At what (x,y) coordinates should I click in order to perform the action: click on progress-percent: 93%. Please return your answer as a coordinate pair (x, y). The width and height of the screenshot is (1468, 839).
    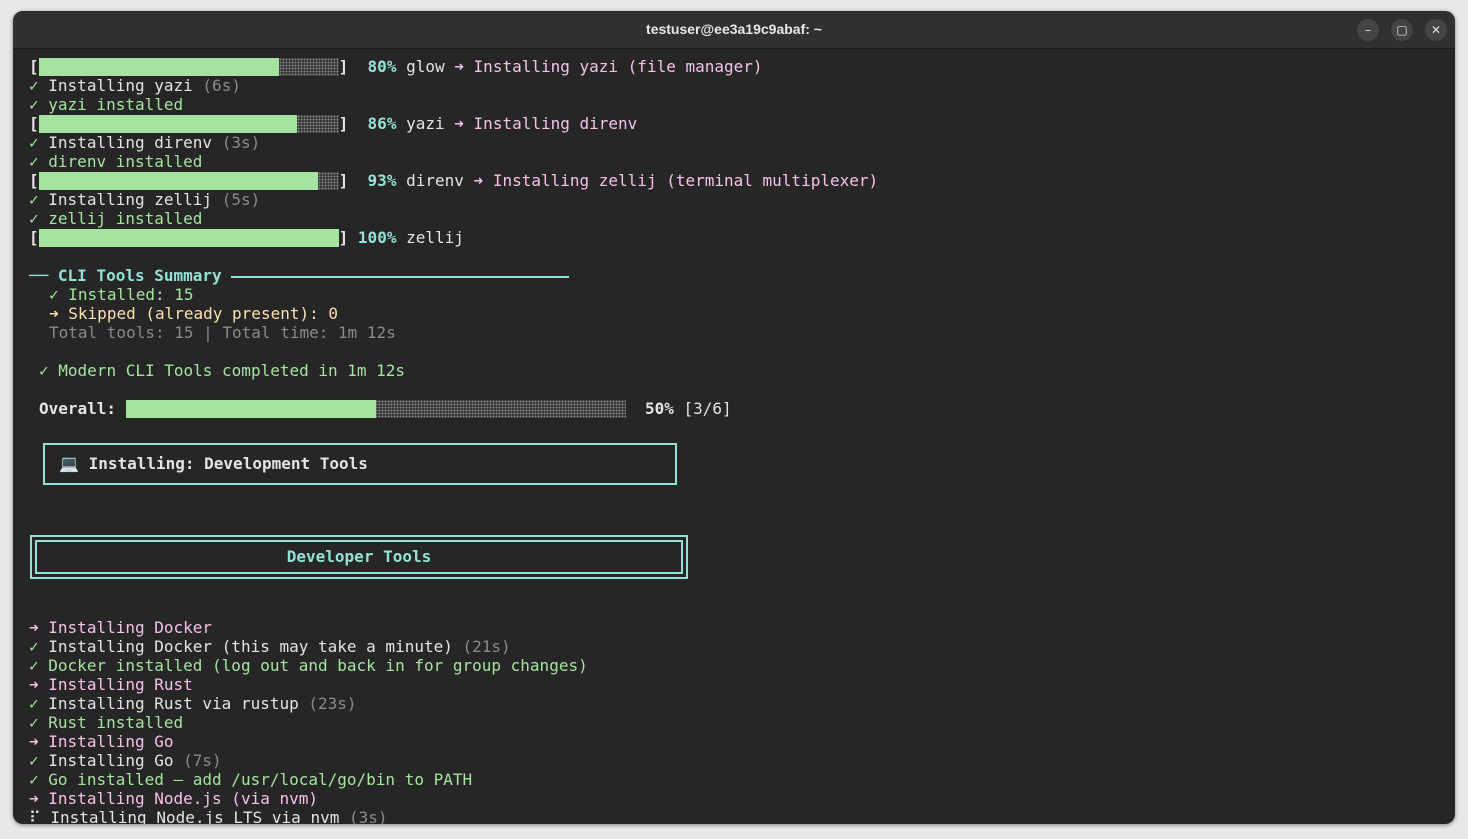
    Looking at the image, I should click on (382, 180).